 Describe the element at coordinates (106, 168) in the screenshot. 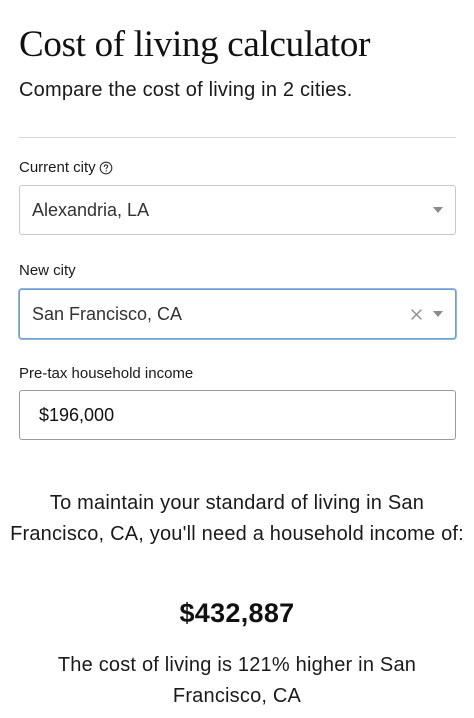

I see `question-circle-icon` at that location.